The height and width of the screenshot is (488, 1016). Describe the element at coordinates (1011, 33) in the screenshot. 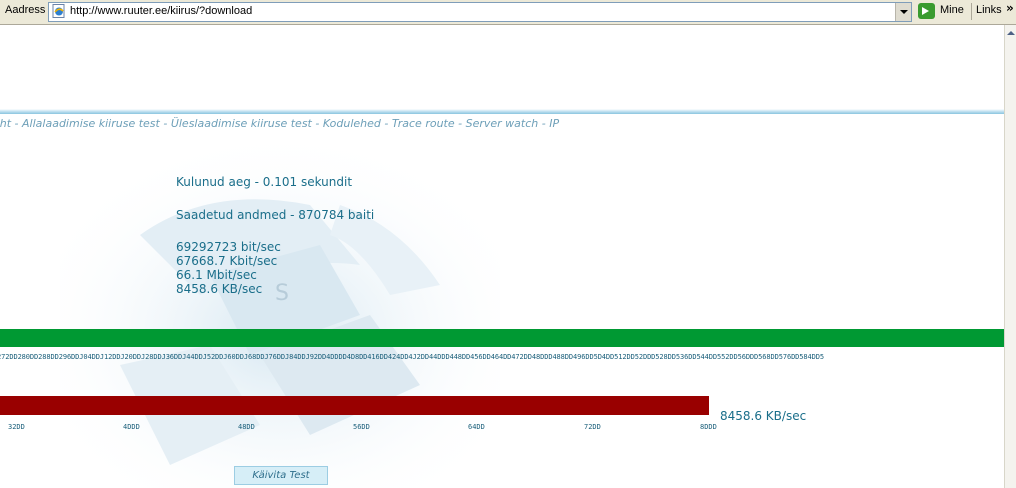

I see `scroll-up-arrow-icon` at that location.